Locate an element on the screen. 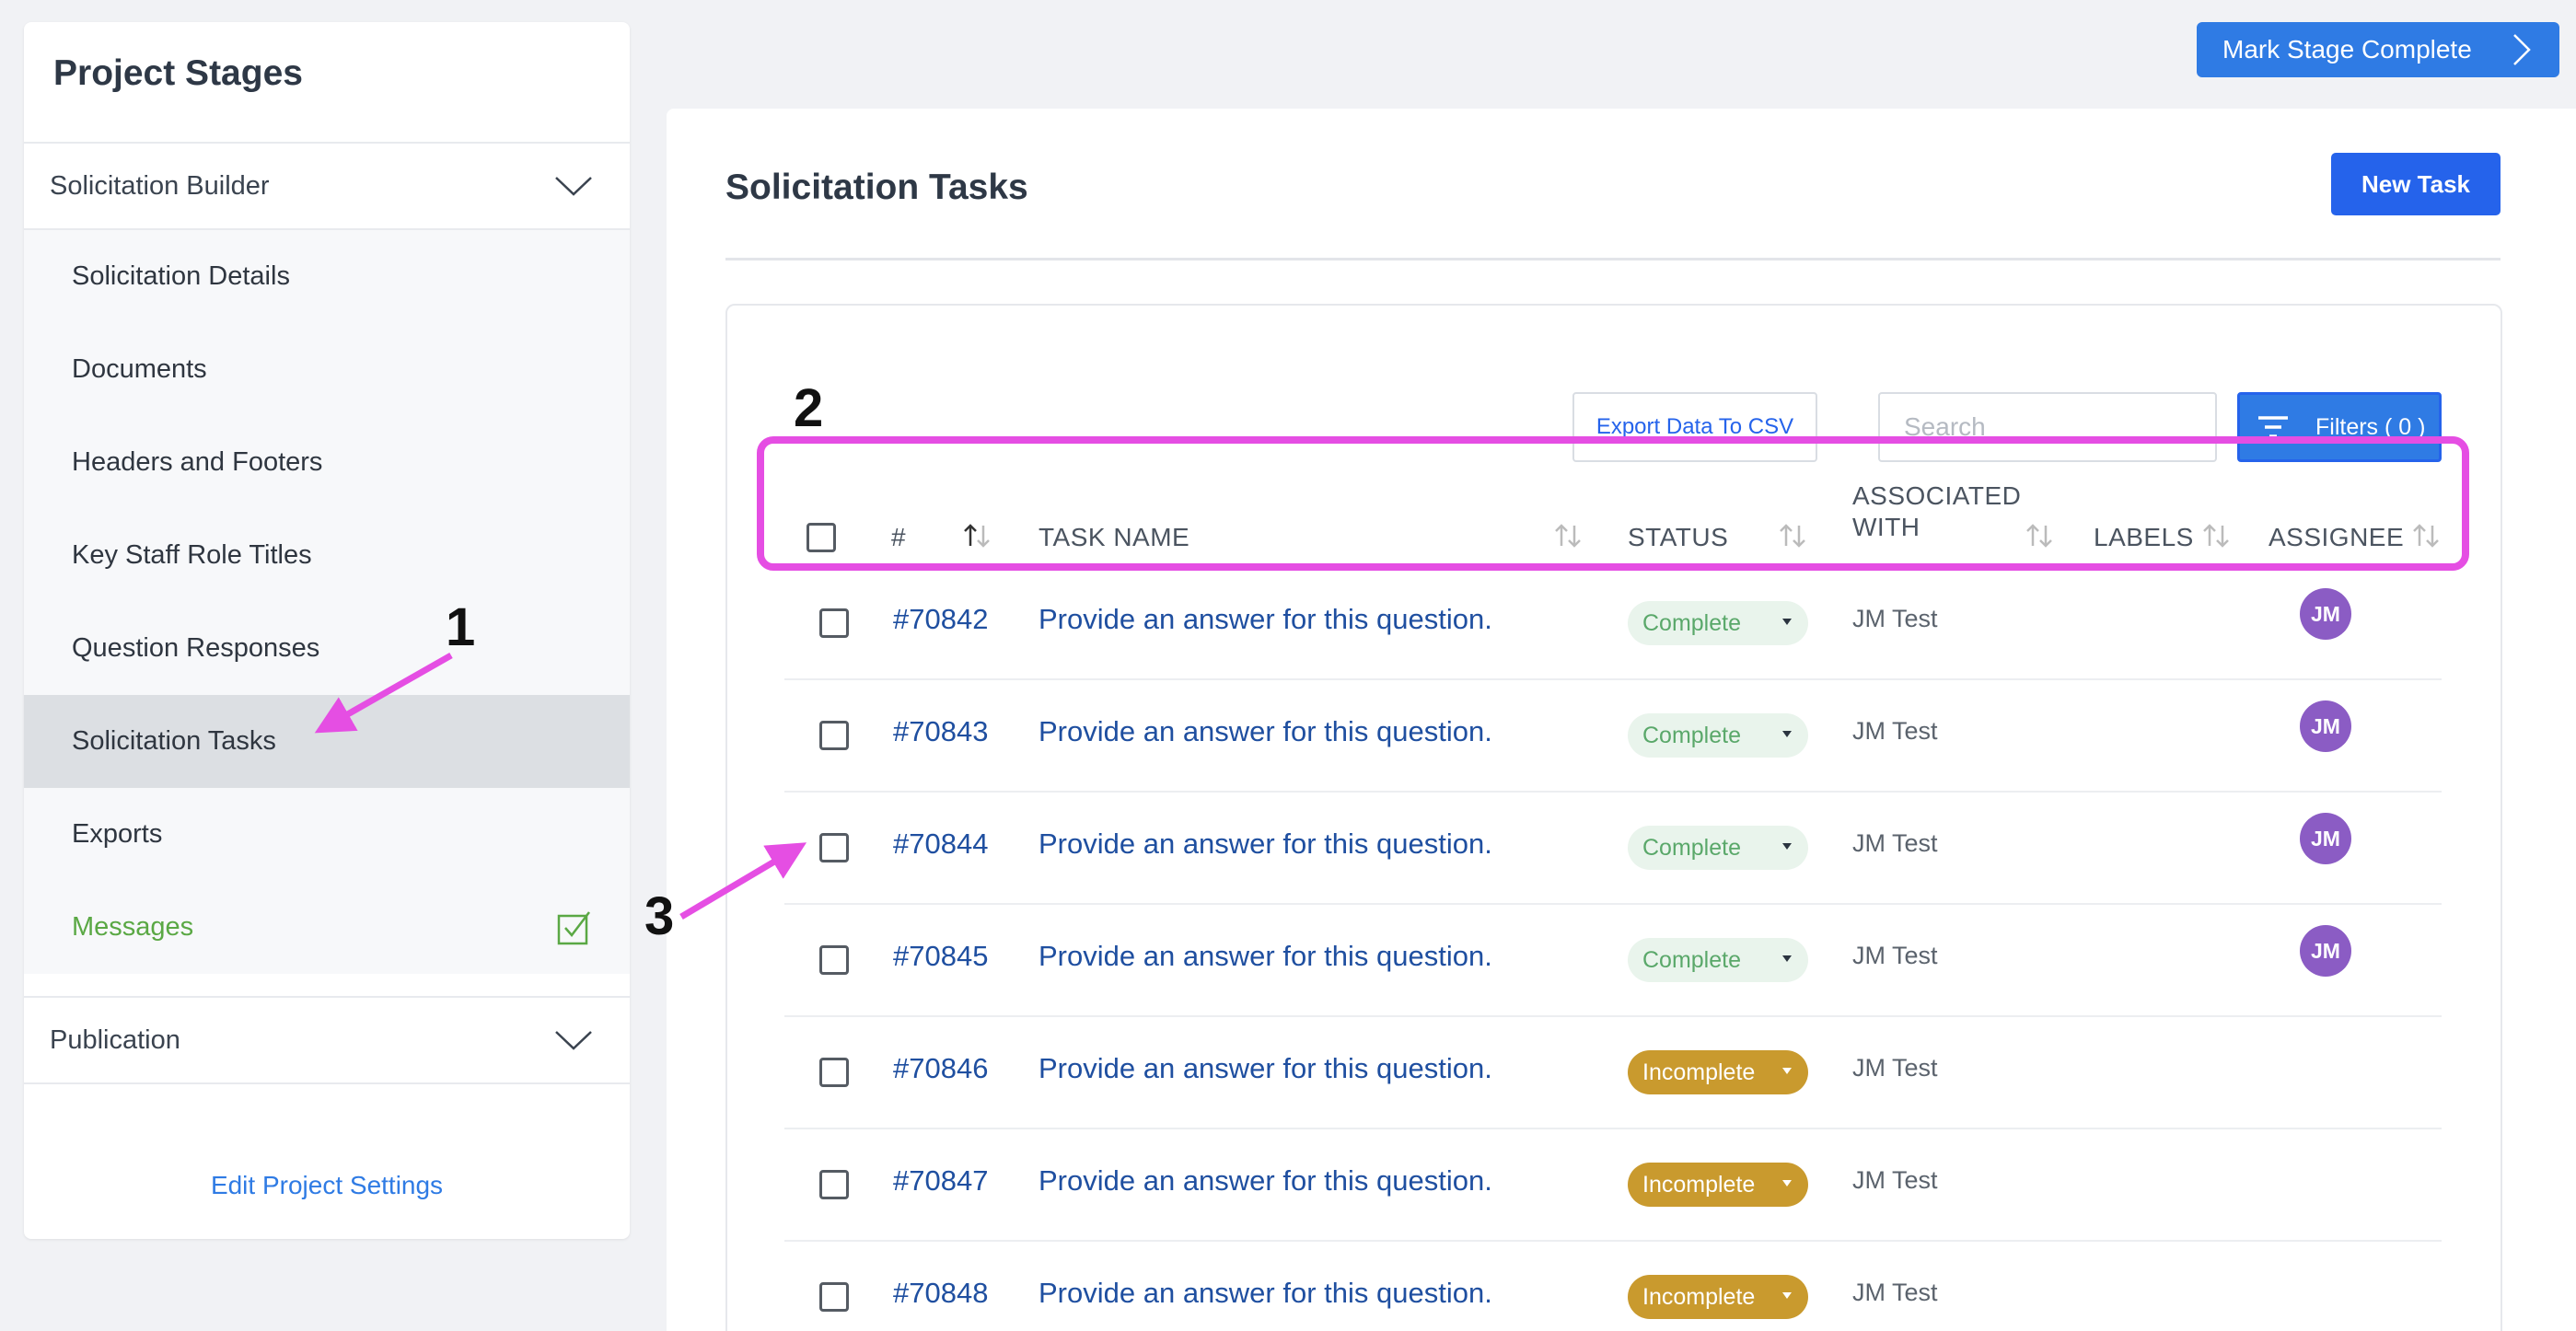 Image resolution: width=2576 pixels, height=1331 pixels. task-id-link: #70846 is located at coordinates (940, 1068).